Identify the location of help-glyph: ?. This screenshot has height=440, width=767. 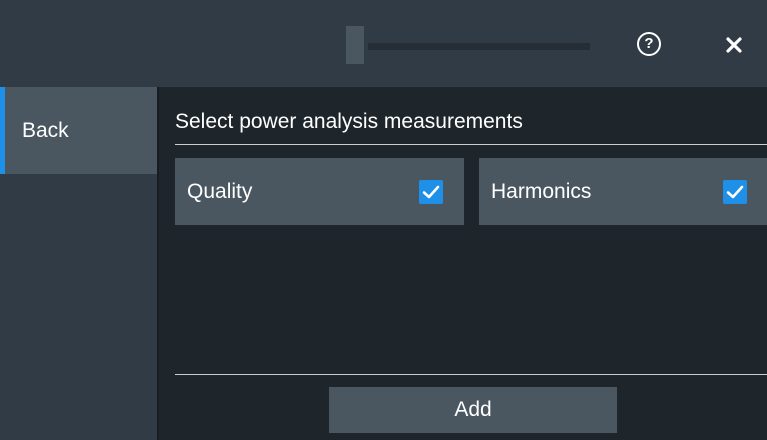
(649, 43).